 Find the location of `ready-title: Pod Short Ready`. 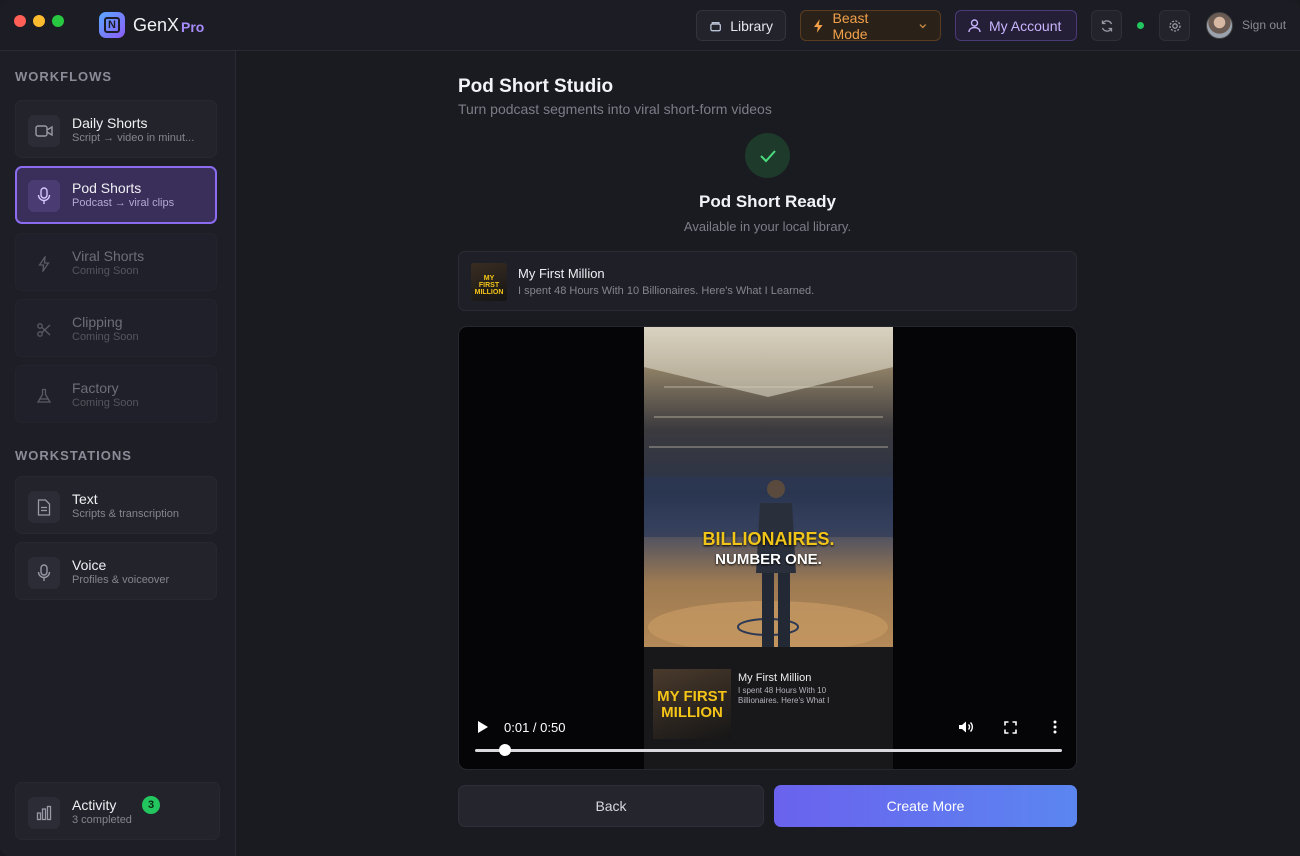

ready-title: Pod Short Ready is located at coordinates (767, 201).